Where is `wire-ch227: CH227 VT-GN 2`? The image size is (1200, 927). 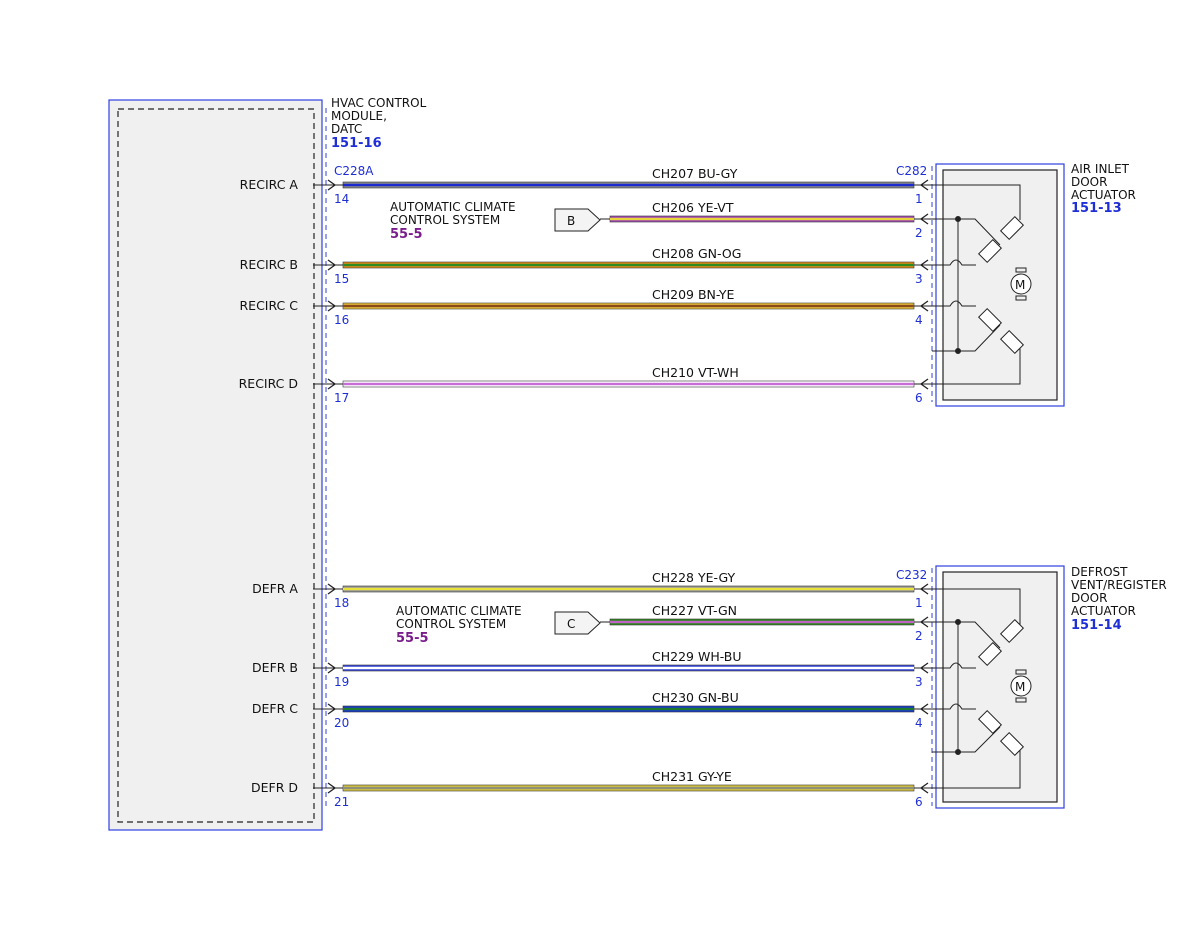 wire-ch227: CH227 VT-GN 2 is located at coordinates (772, 623).